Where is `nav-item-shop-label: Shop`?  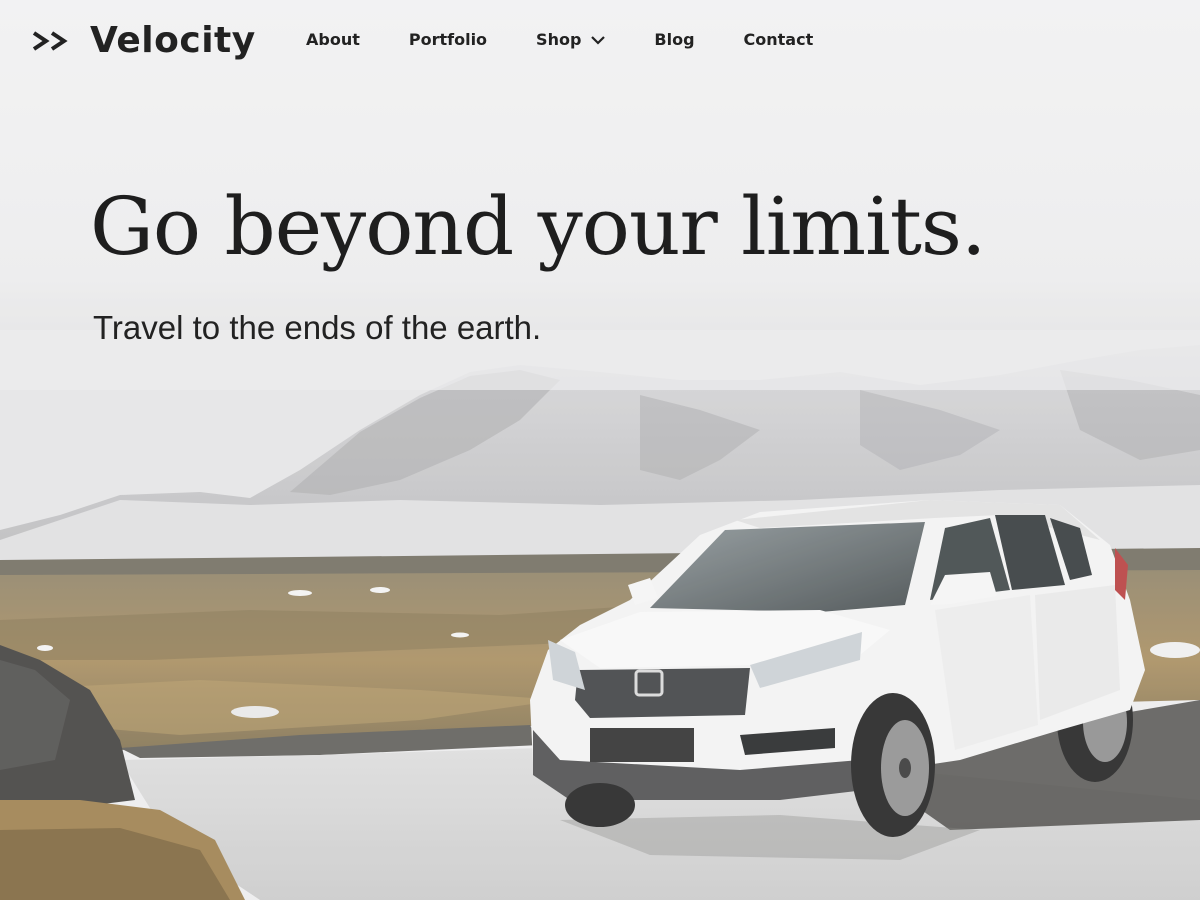 nav-item-shop-label: Shop is located at coordinates (559, 39).